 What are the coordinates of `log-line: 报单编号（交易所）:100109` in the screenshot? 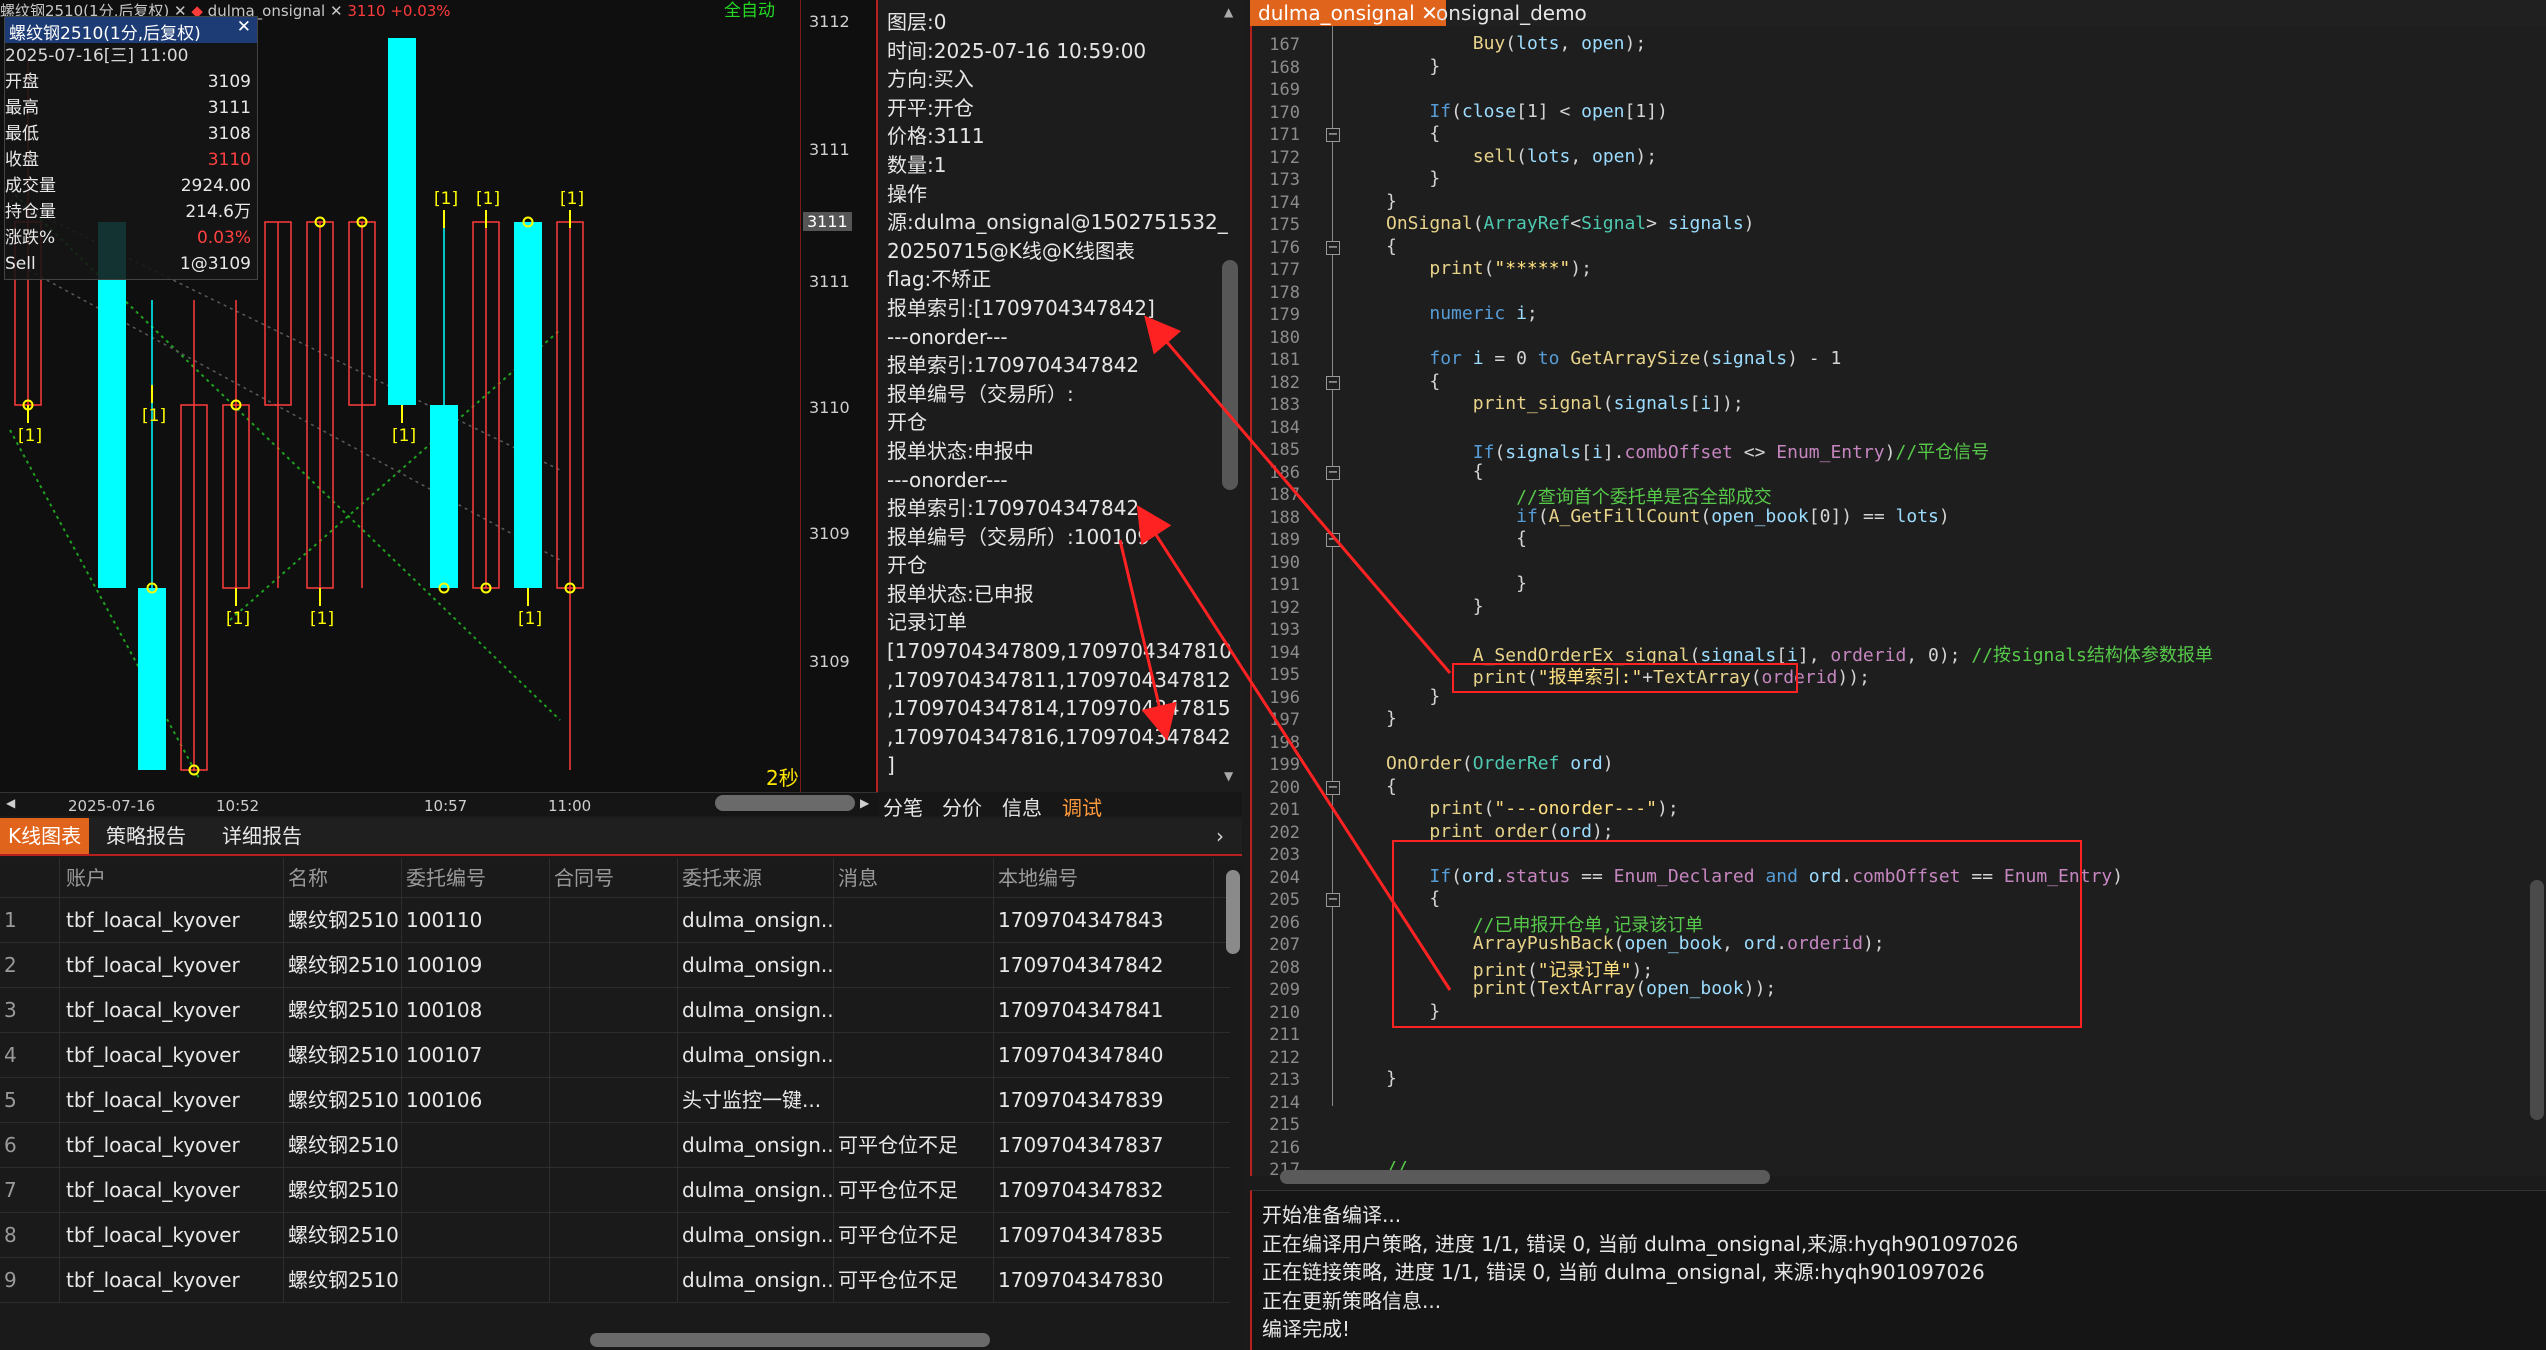 It's located at (1019, 536).